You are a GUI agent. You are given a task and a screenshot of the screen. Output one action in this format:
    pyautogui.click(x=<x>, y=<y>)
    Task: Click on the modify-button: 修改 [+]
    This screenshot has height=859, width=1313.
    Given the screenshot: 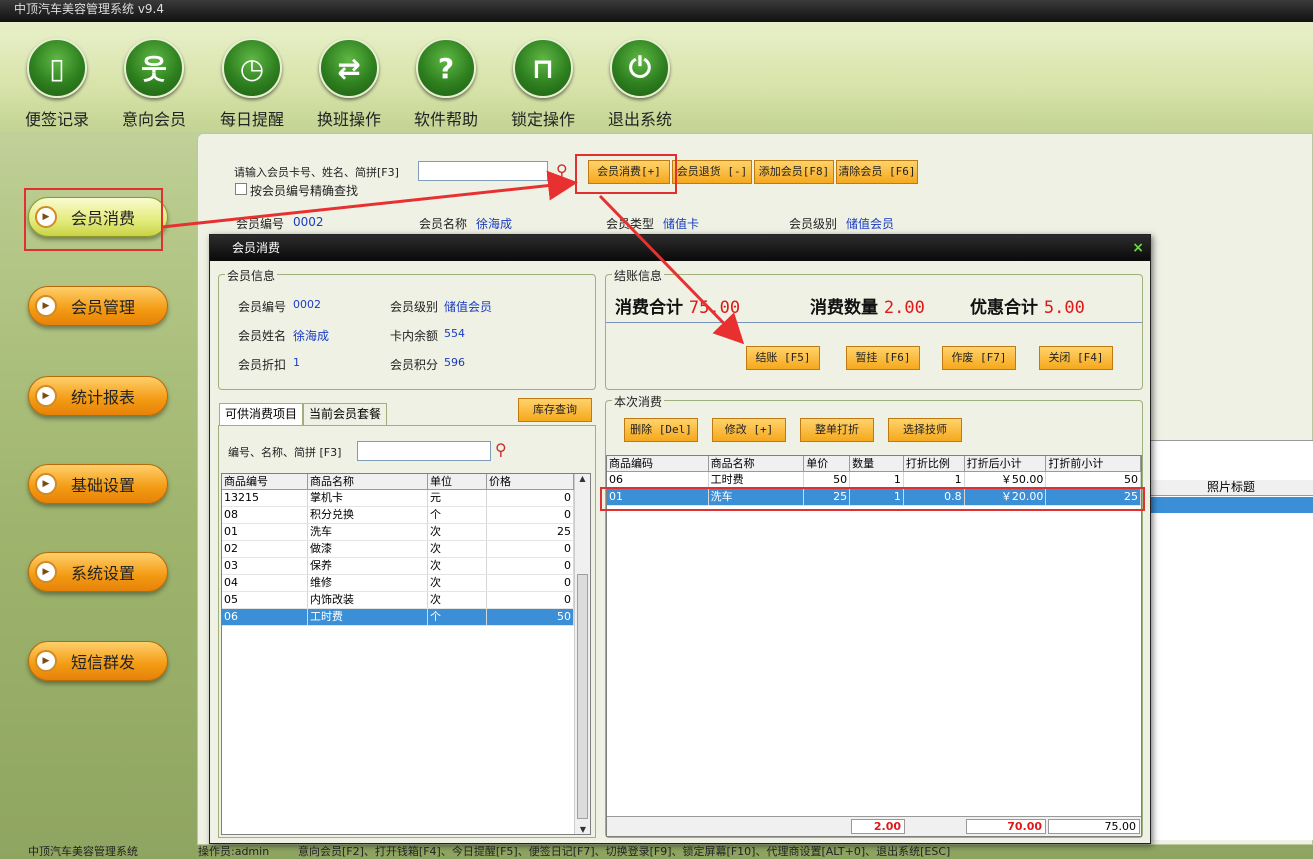 What is the action you would take?
    pyautogui.click(x=749, y=430)
    